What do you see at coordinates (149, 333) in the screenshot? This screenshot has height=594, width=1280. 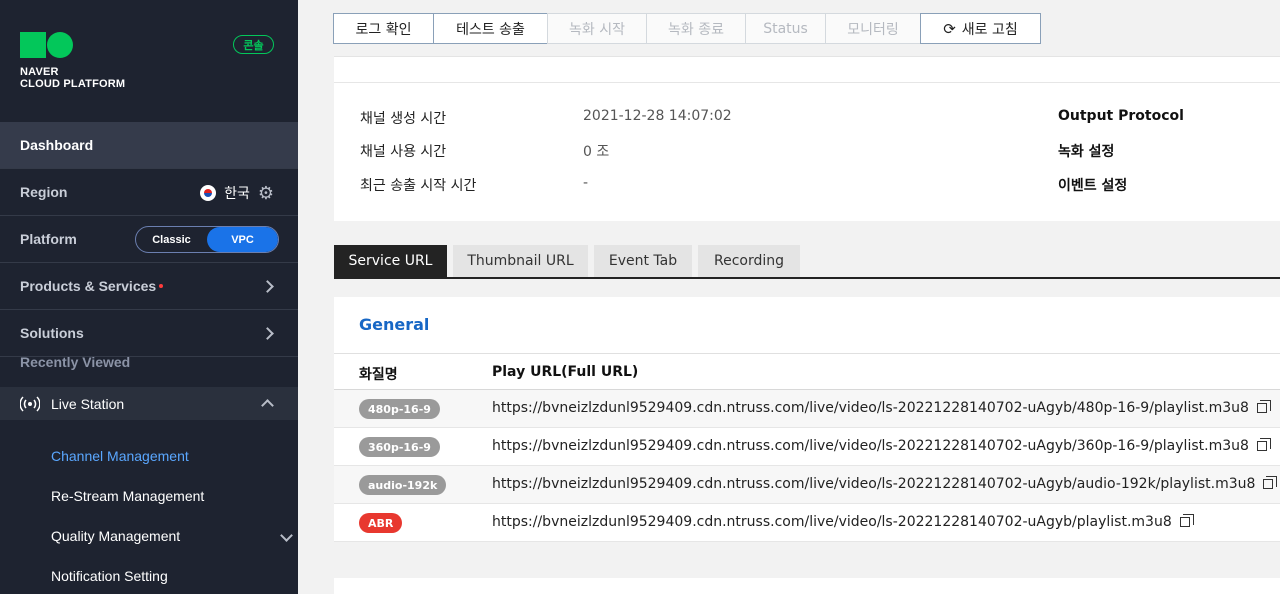 I see `sidebar-item-solutions: Solutions` at bounding box center [149, 333].